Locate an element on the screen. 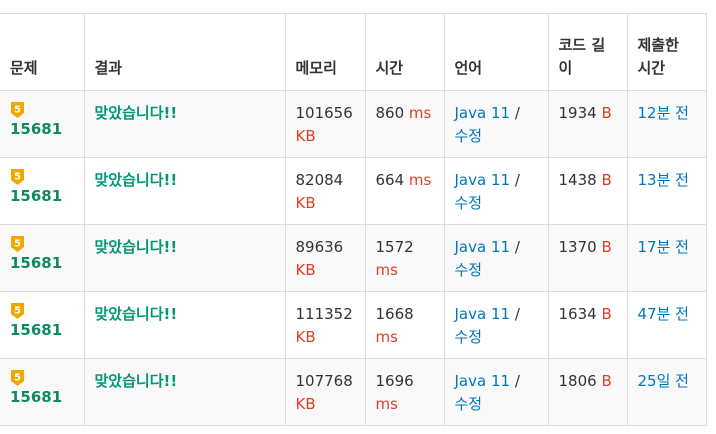 The image size is (716, 434). time-value: 1668 is located at coordinates (394, 314).